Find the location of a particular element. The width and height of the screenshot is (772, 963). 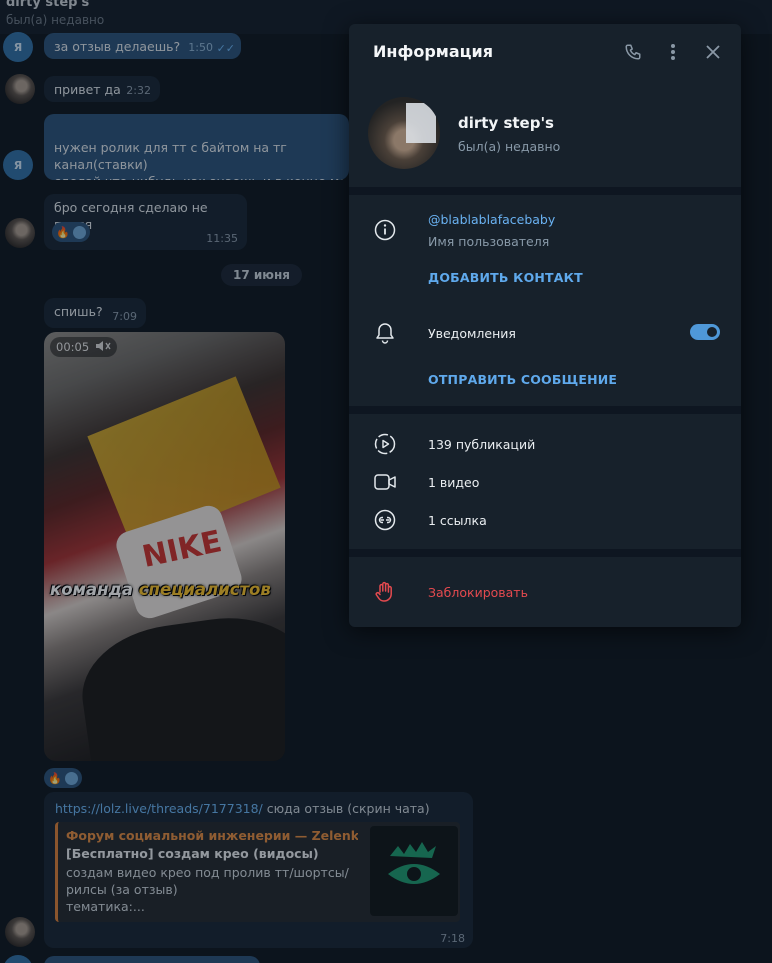

media-links: 1 ссылка is located at coordinates (457, 520).